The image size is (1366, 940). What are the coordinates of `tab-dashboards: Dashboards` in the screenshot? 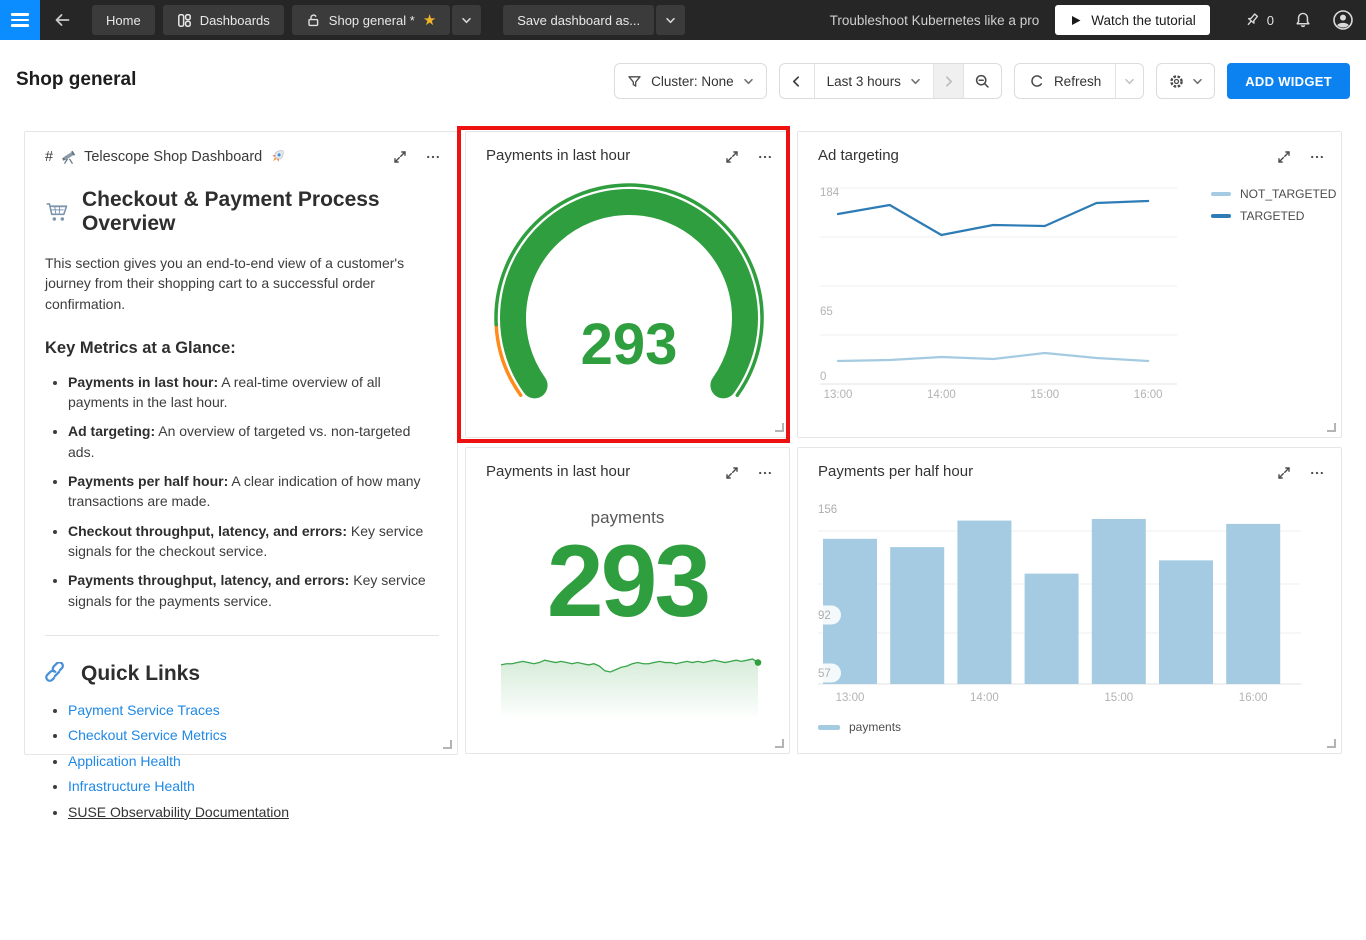 It's located at (223, 20).